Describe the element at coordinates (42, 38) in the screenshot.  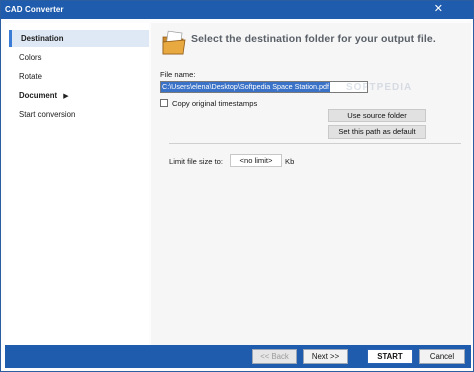
I see `sidebar-item-label: Destination` at that location.